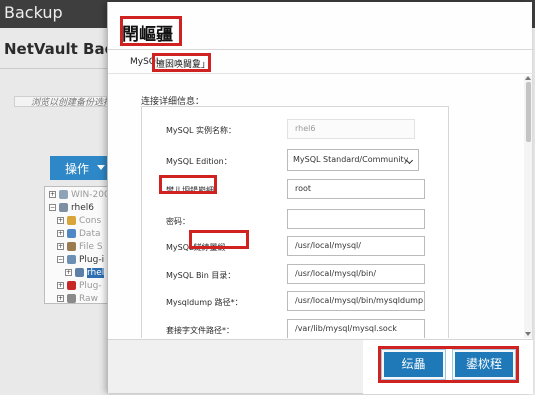  Describe the element at coordinates (320, 73) in the screenshot. I see `crumb-divider` at that location.